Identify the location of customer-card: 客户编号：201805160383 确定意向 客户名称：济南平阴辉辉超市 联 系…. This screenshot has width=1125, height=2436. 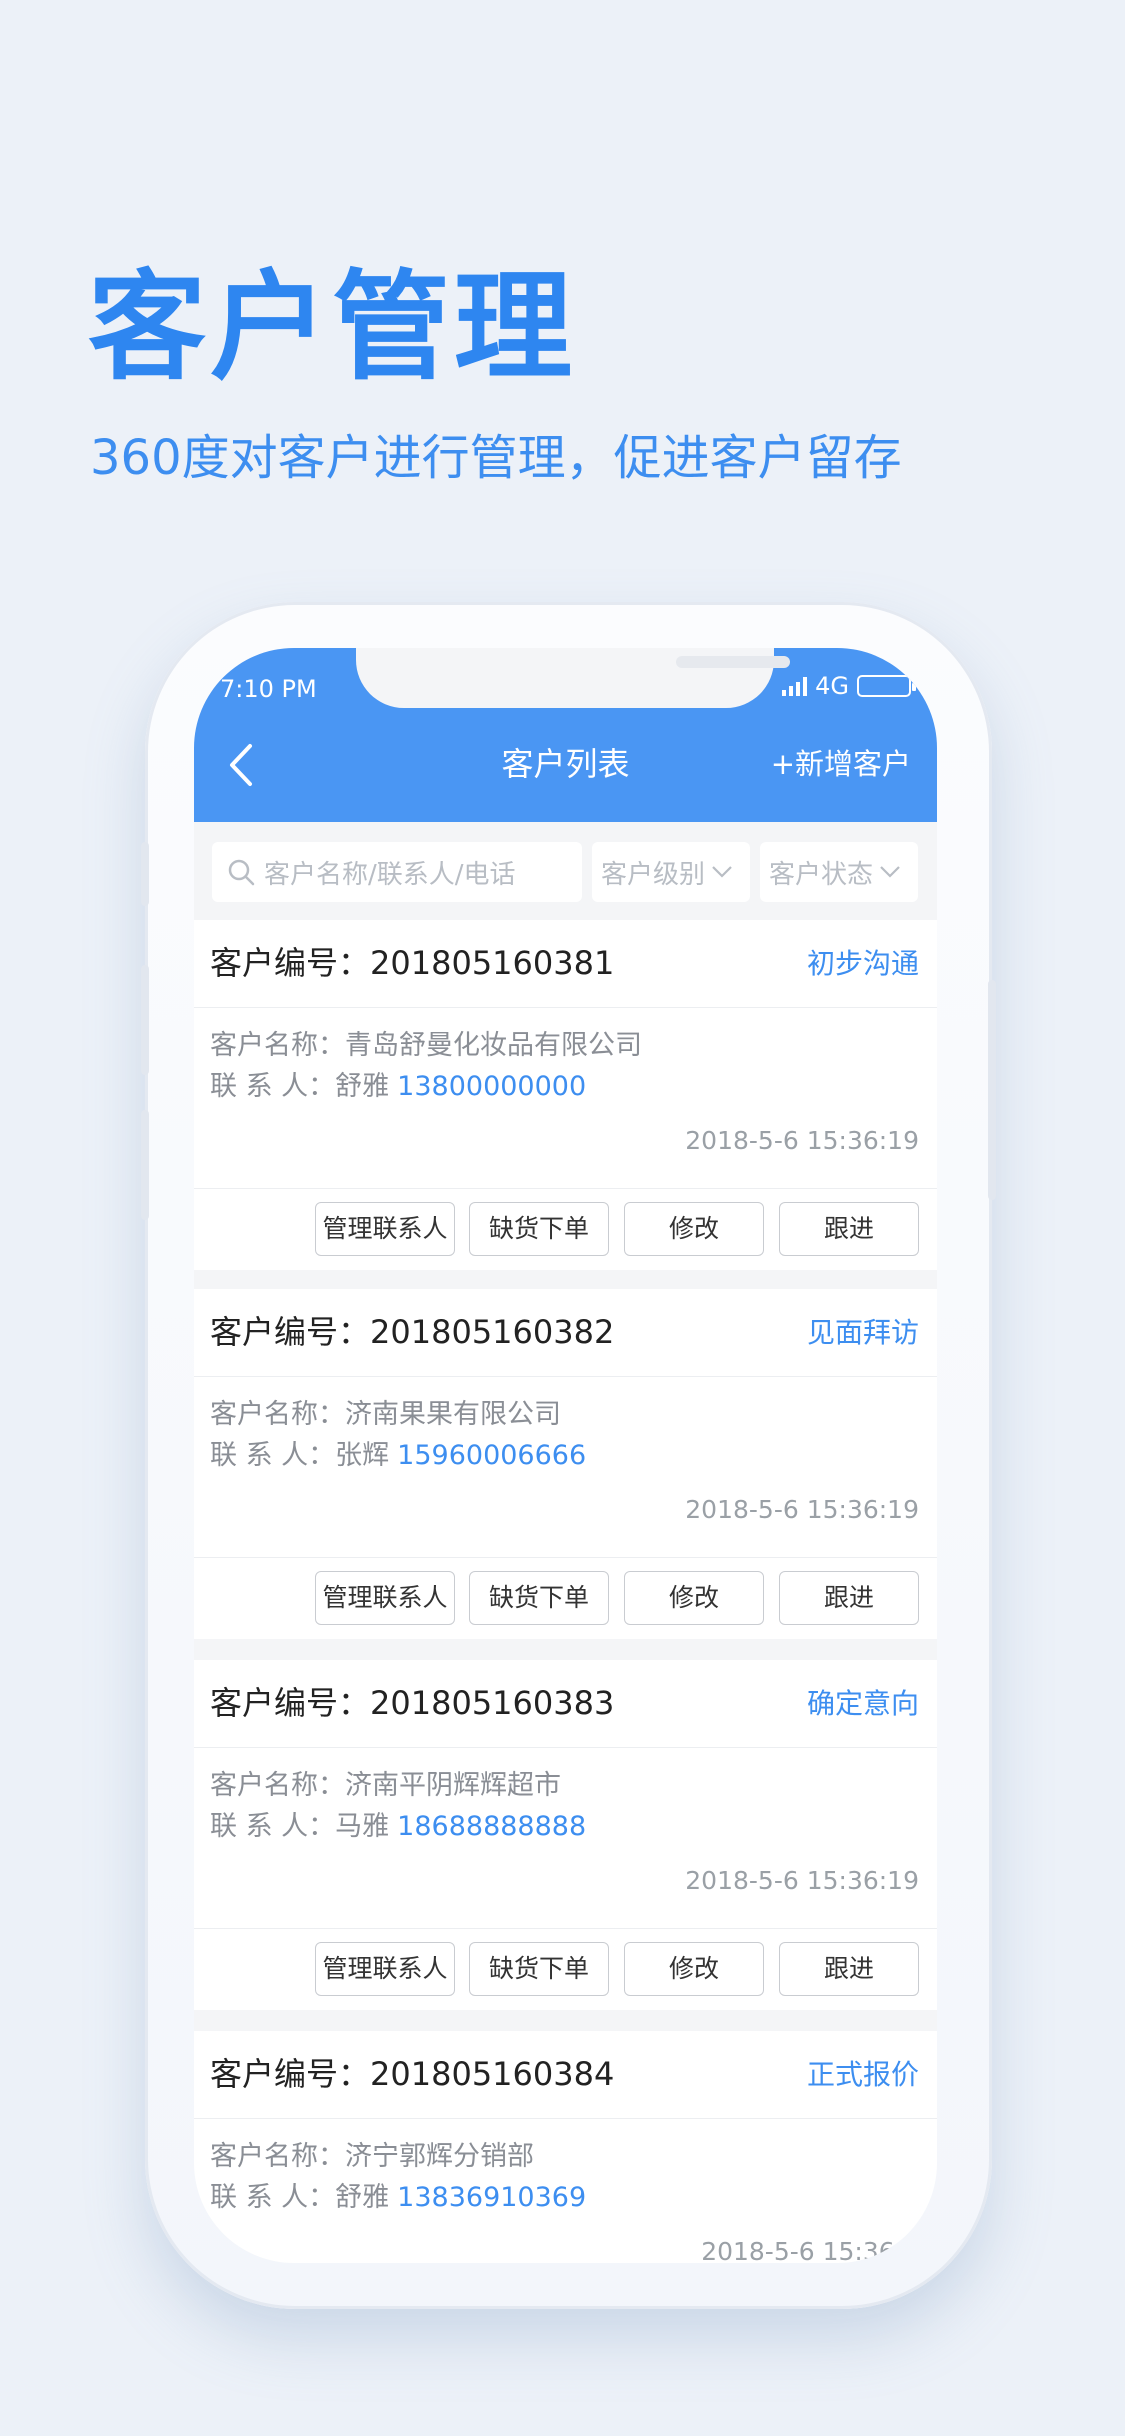
(565, 1835).